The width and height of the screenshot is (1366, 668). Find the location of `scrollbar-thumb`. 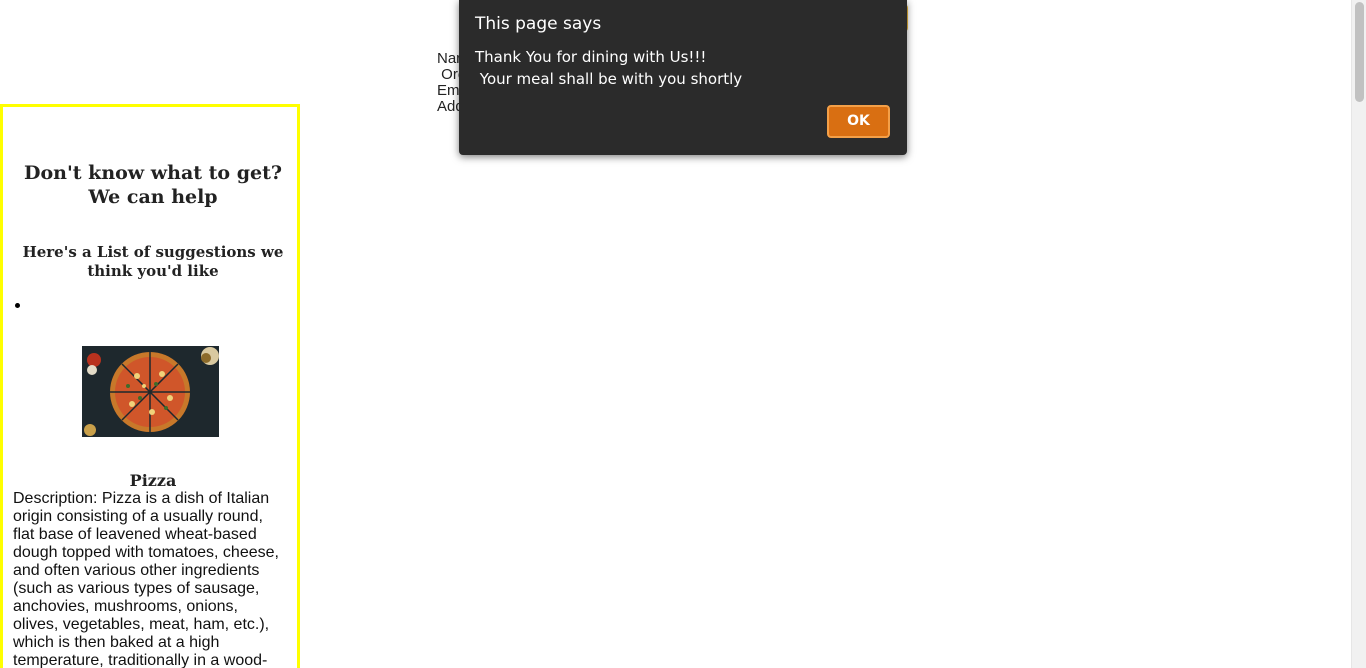

scrollbar-thumb is located at coordinates (1359, 52).